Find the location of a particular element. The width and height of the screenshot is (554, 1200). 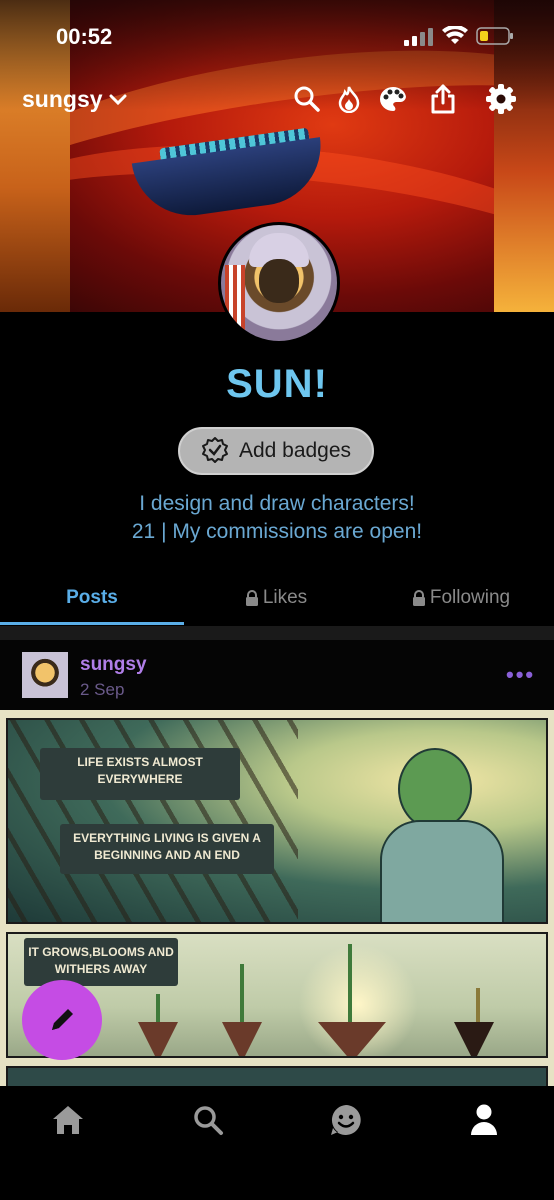

battery-icon is located at coordinates (494, 36).